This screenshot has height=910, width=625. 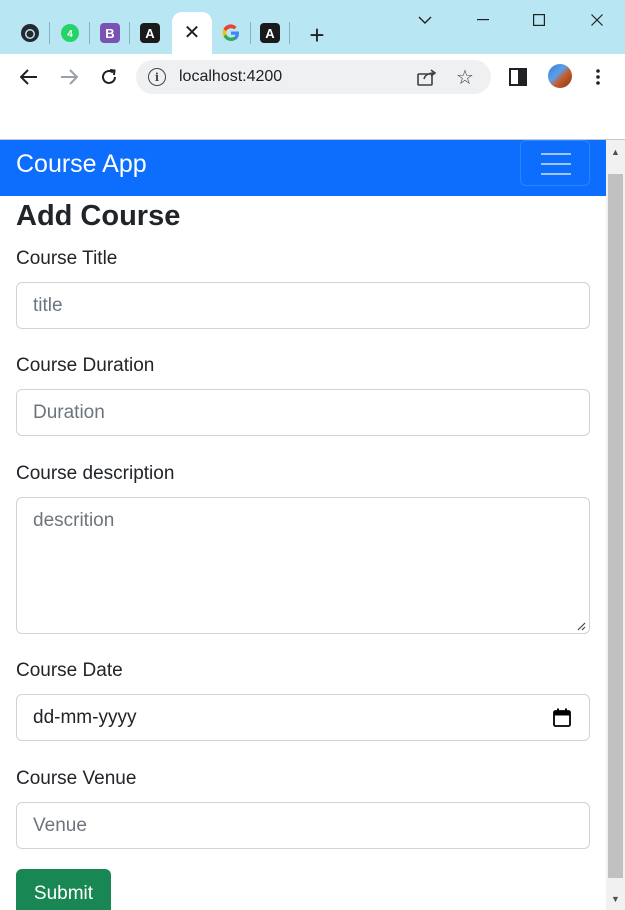 I want to click on browser-toolbar: i localhost:4200 ☆, so click(x=312, y=77).